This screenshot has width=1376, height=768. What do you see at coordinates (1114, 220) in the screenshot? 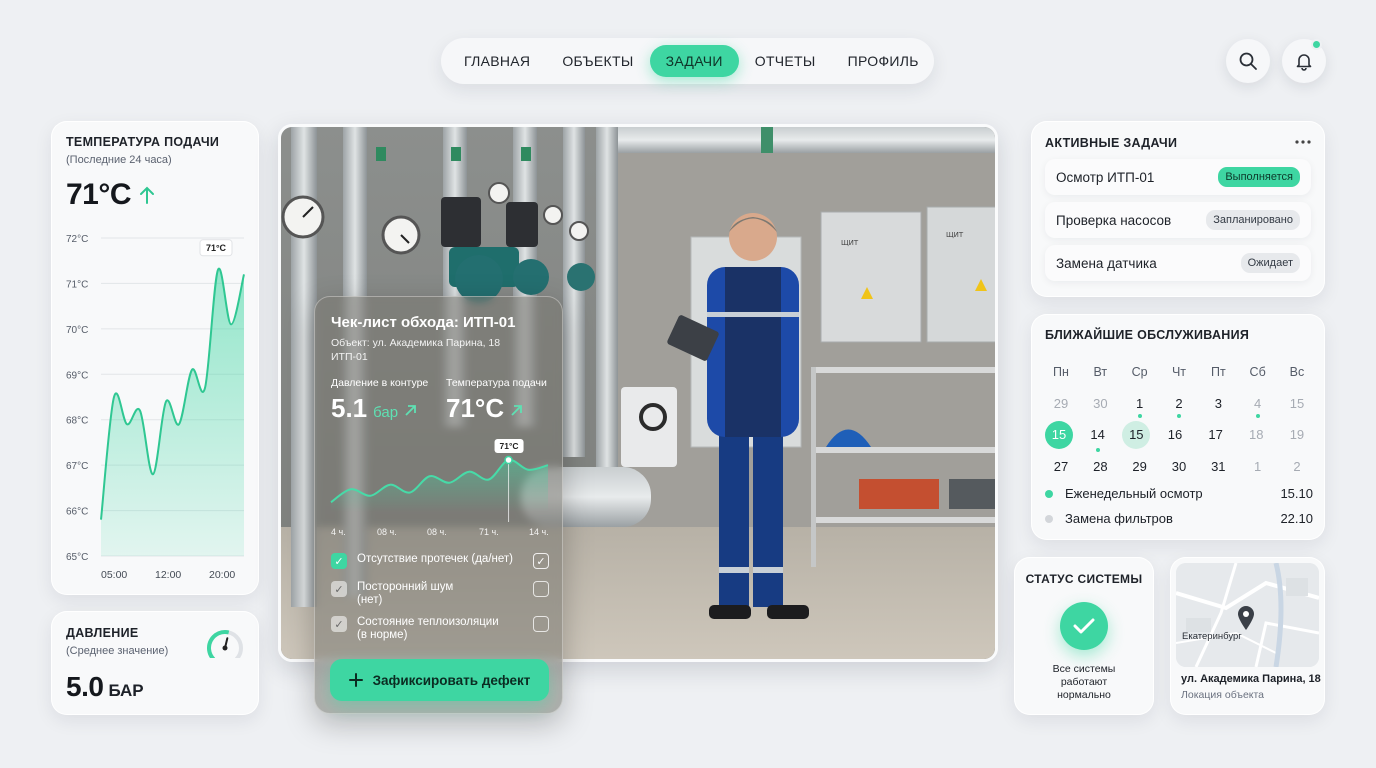
I see `task-name: Проверка насосов` at bounding box center [1114, 220].